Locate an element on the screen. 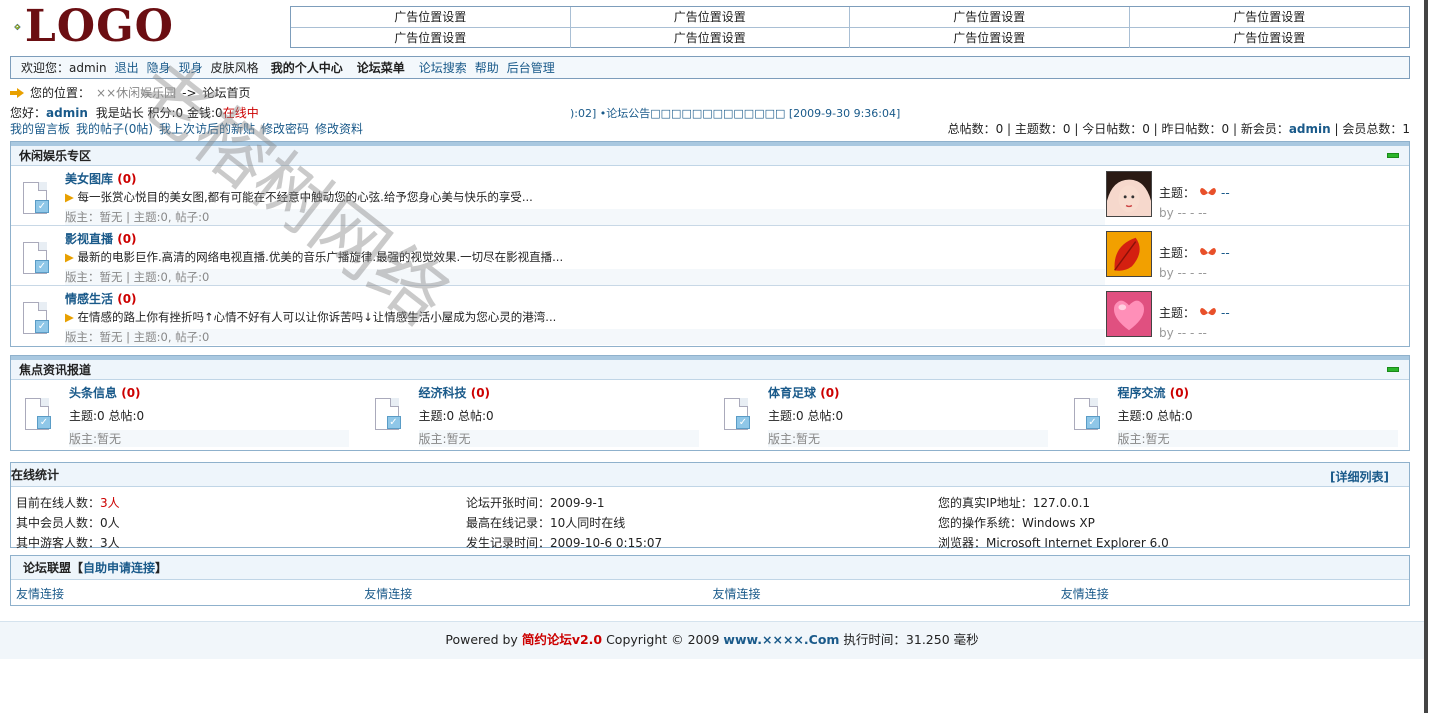 The height and width of the screenshot is (713, 1444). forum-link: 经济科技 is located at coordinates (443, 393).